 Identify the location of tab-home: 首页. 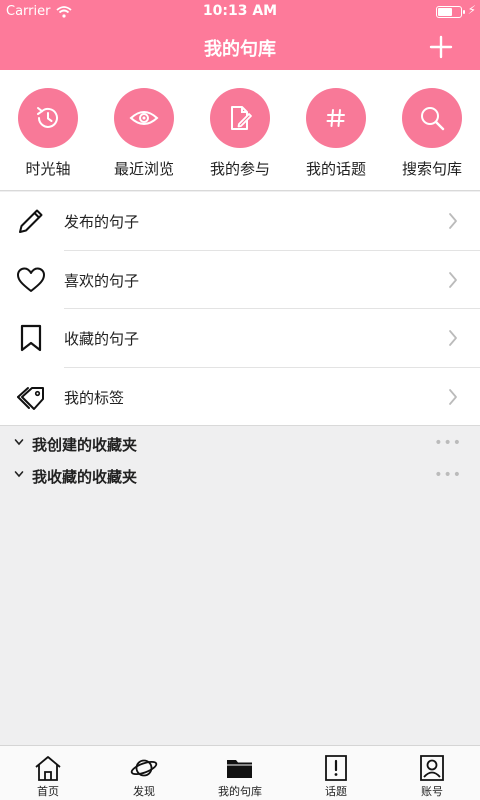
(48, 773).